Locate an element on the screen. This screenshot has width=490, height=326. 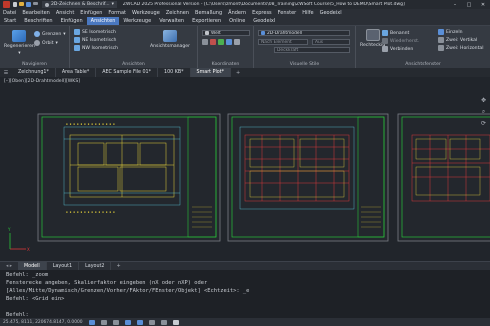
maximize-button: □ is located at coordinates (469, 5).